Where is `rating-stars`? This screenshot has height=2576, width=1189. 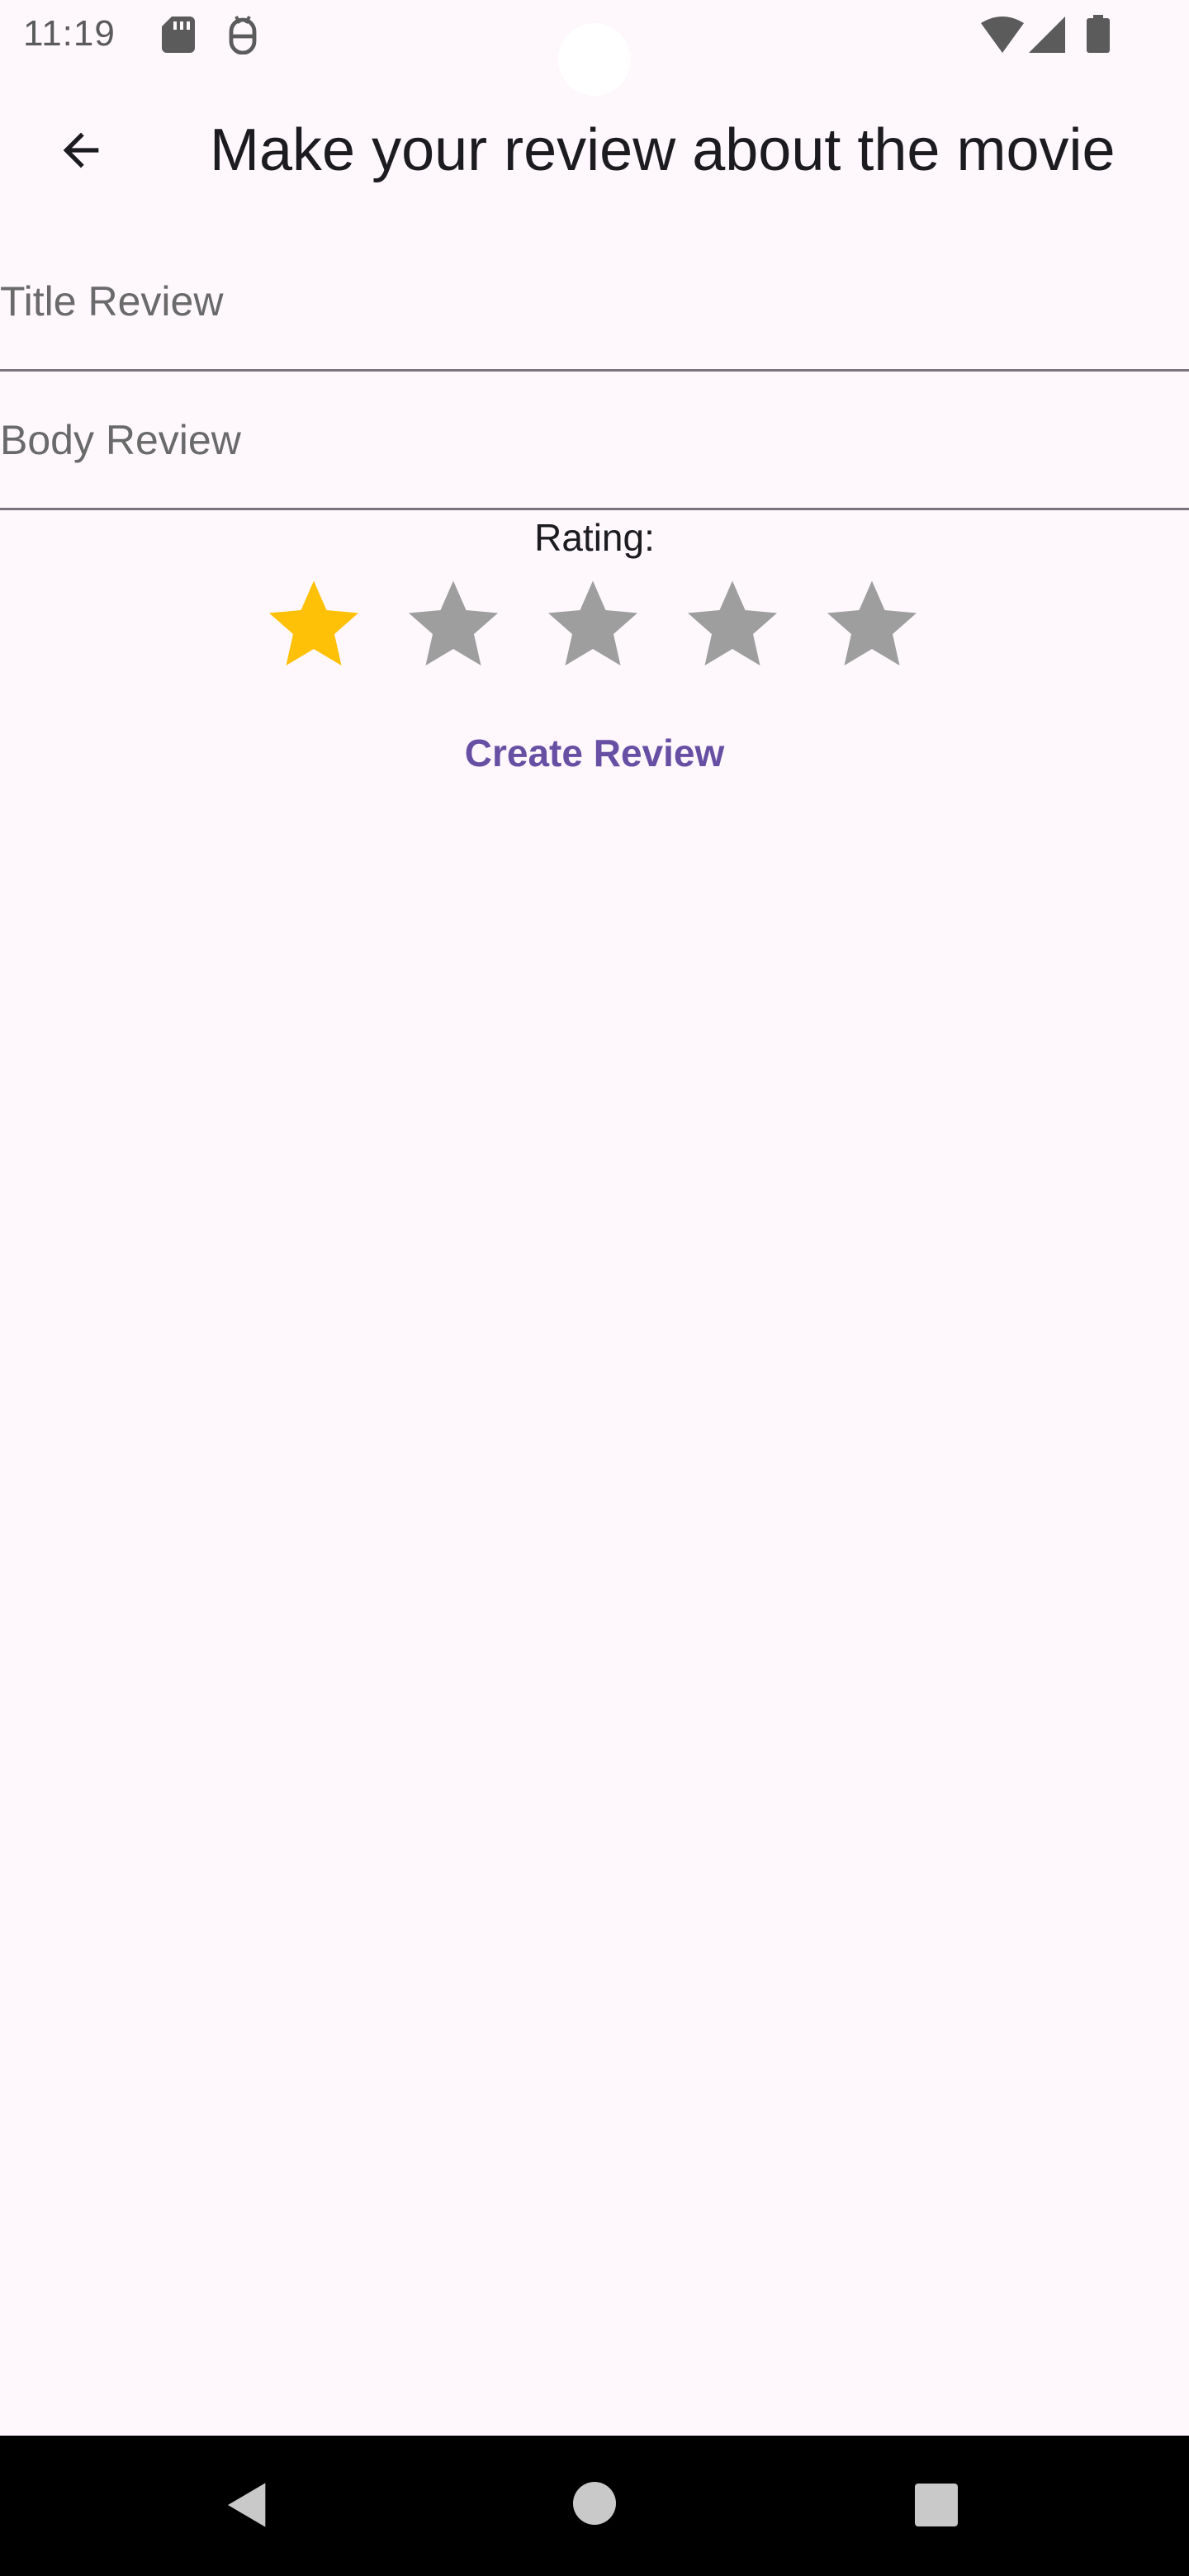
rating-stars is located at coordinates (594, 624).